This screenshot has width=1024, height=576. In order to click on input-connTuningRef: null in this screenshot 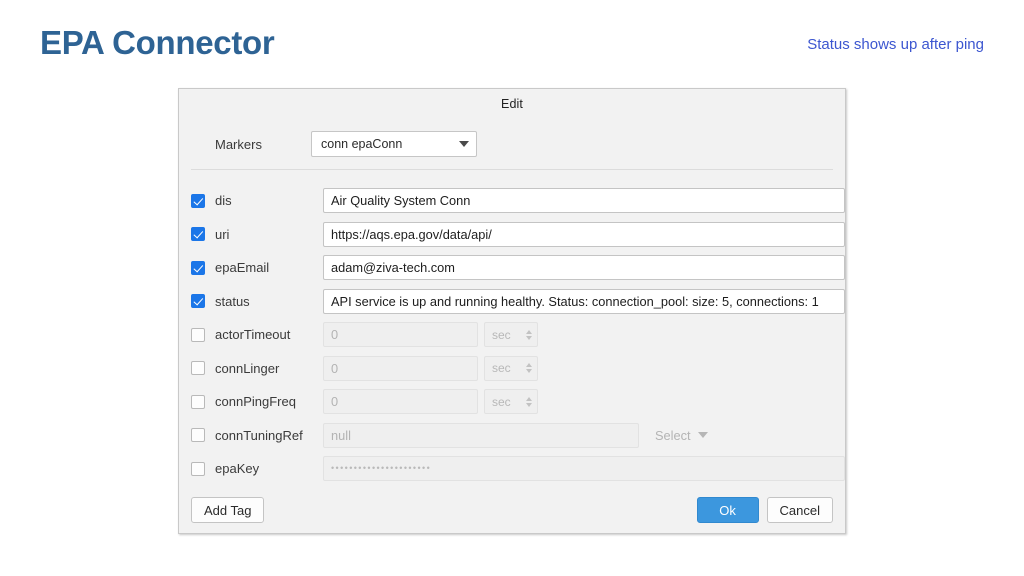, I will do `click(481, 435)`.